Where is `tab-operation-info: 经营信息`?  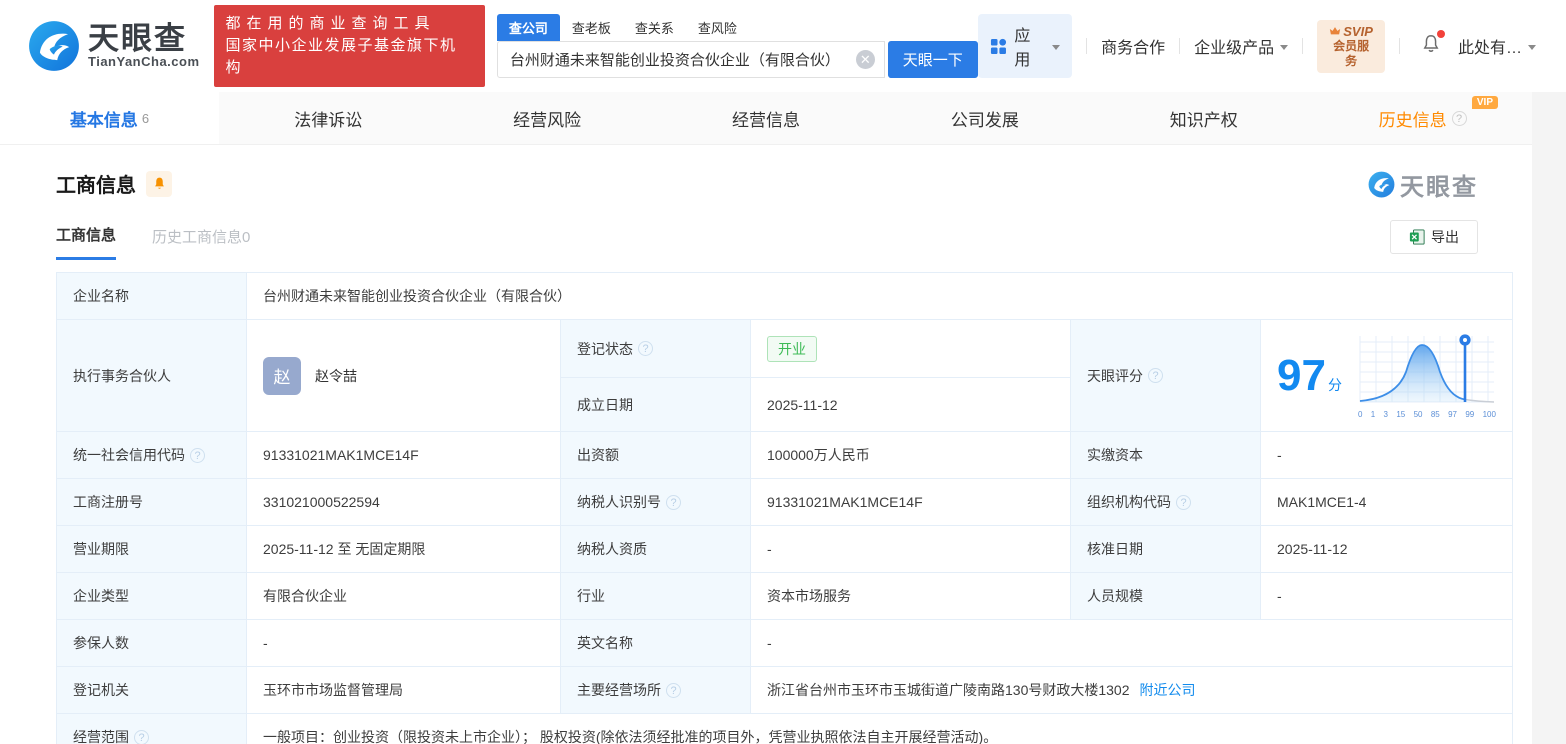
tab-operation-info: 经营信息 is located at coordinates (766, 118).